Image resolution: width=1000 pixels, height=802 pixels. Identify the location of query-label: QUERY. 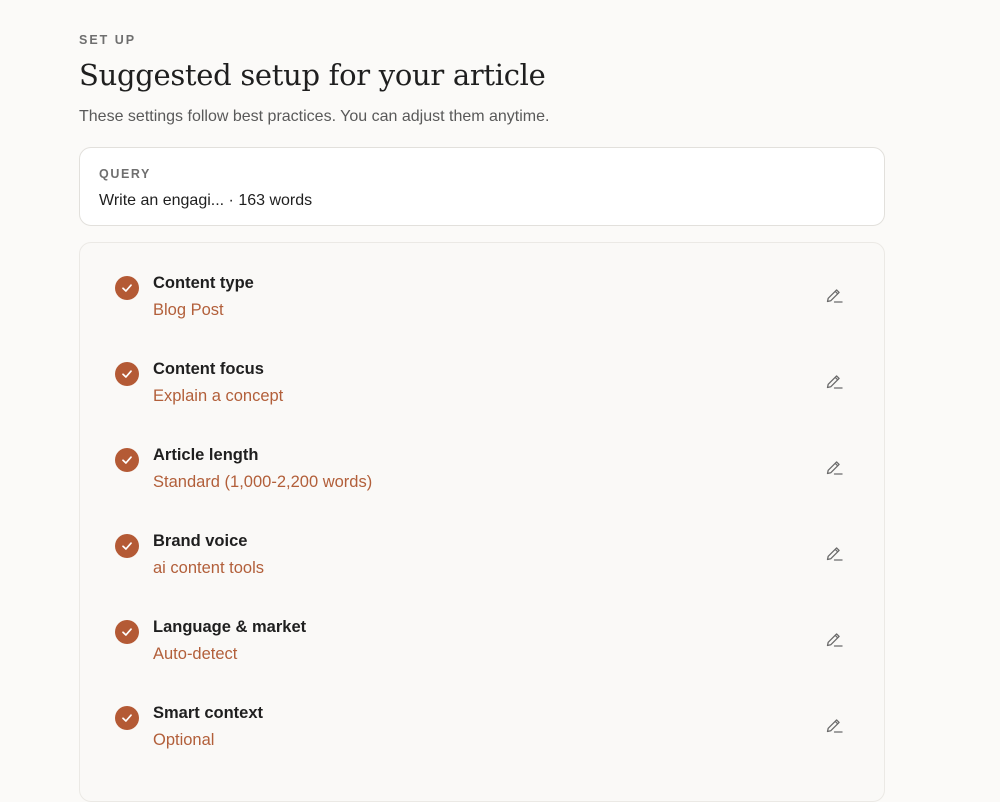
(125, 174).